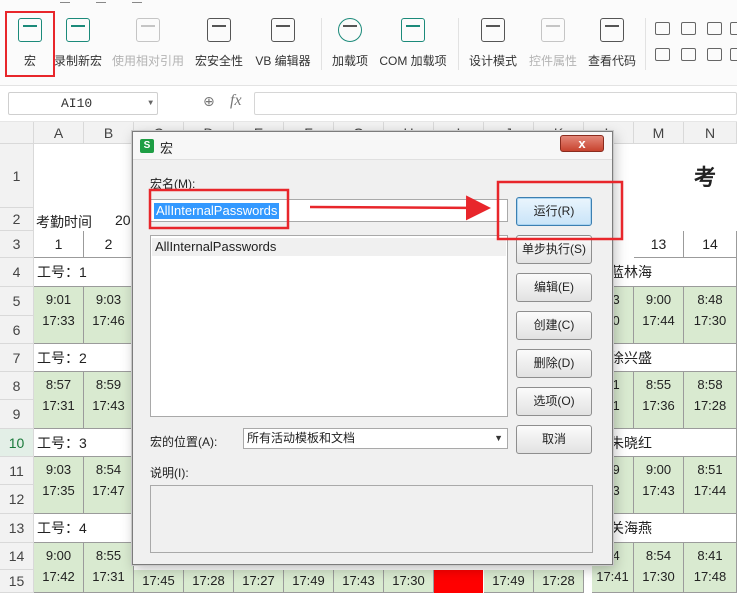  Describe the element at coordinates (17, 176) in the screenshot. I see `row-header: 1` at that location.